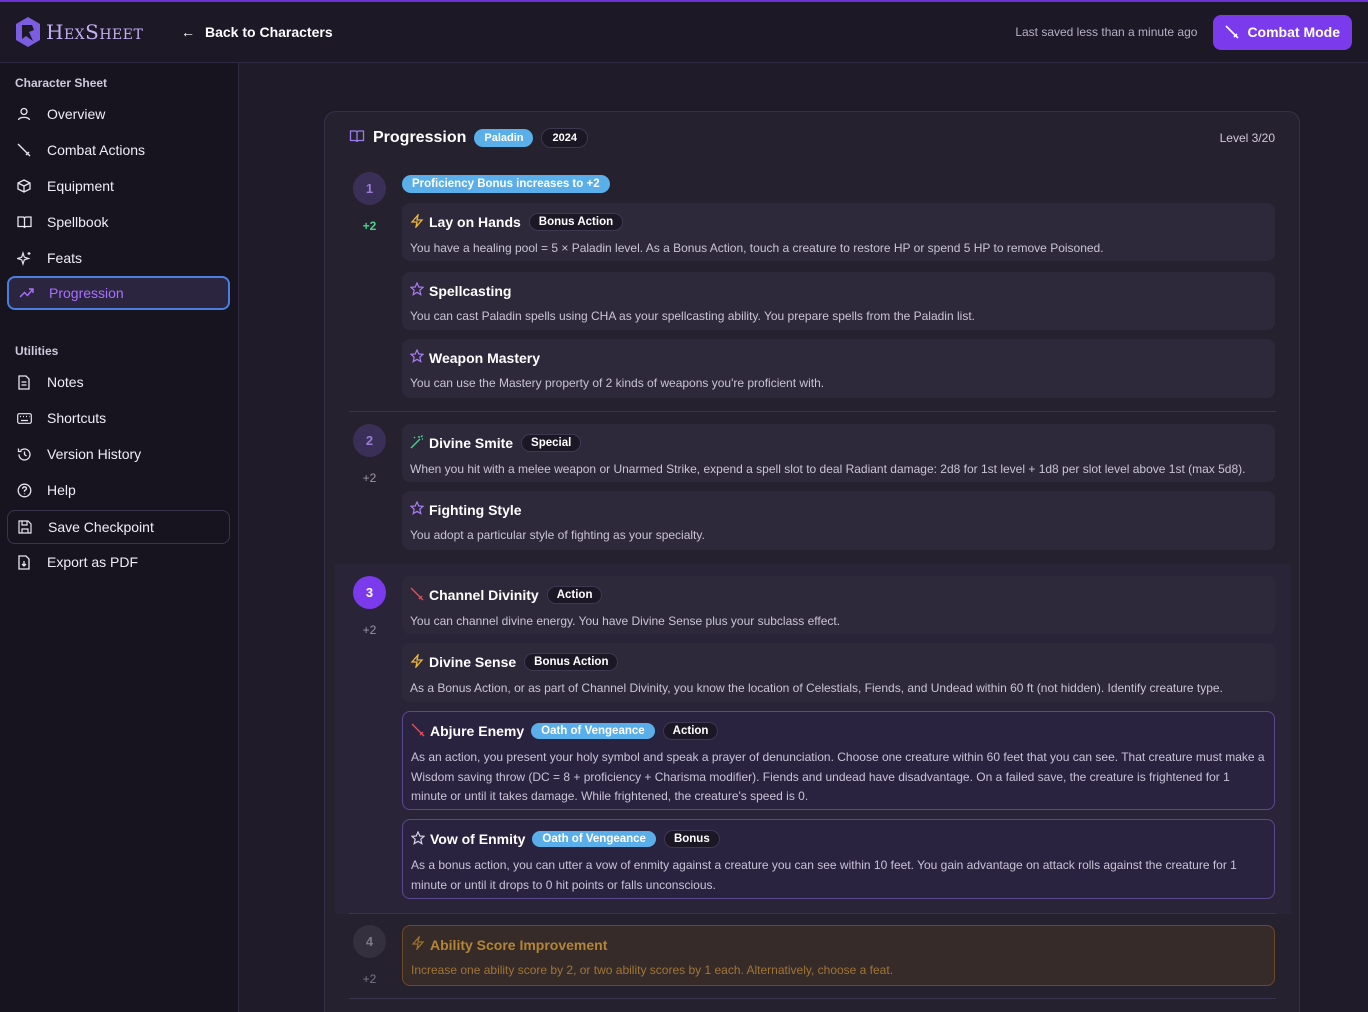 This screenshot has width=1368, height=1012. I want to click on class-badge: Paladin, so click(504, 138).